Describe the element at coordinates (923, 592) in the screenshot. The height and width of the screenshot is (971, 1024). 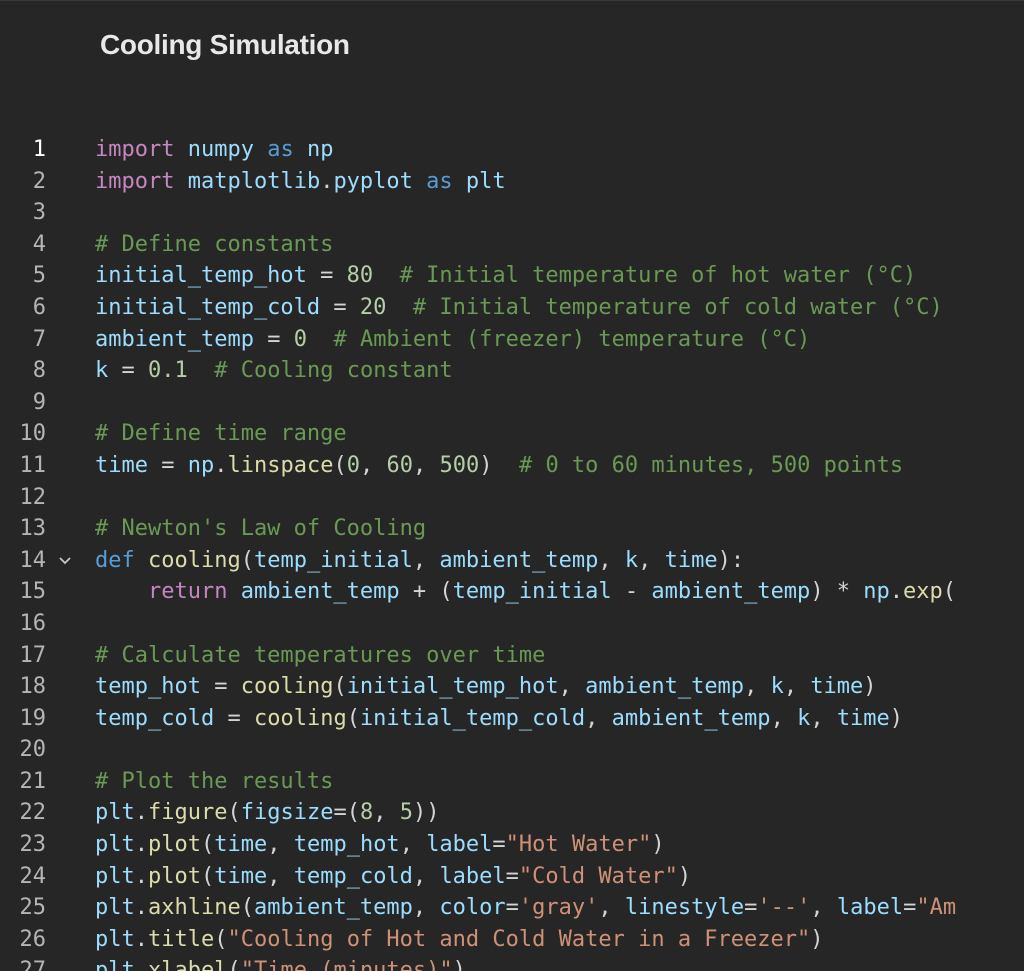
I see `code-token: exp` at that location.